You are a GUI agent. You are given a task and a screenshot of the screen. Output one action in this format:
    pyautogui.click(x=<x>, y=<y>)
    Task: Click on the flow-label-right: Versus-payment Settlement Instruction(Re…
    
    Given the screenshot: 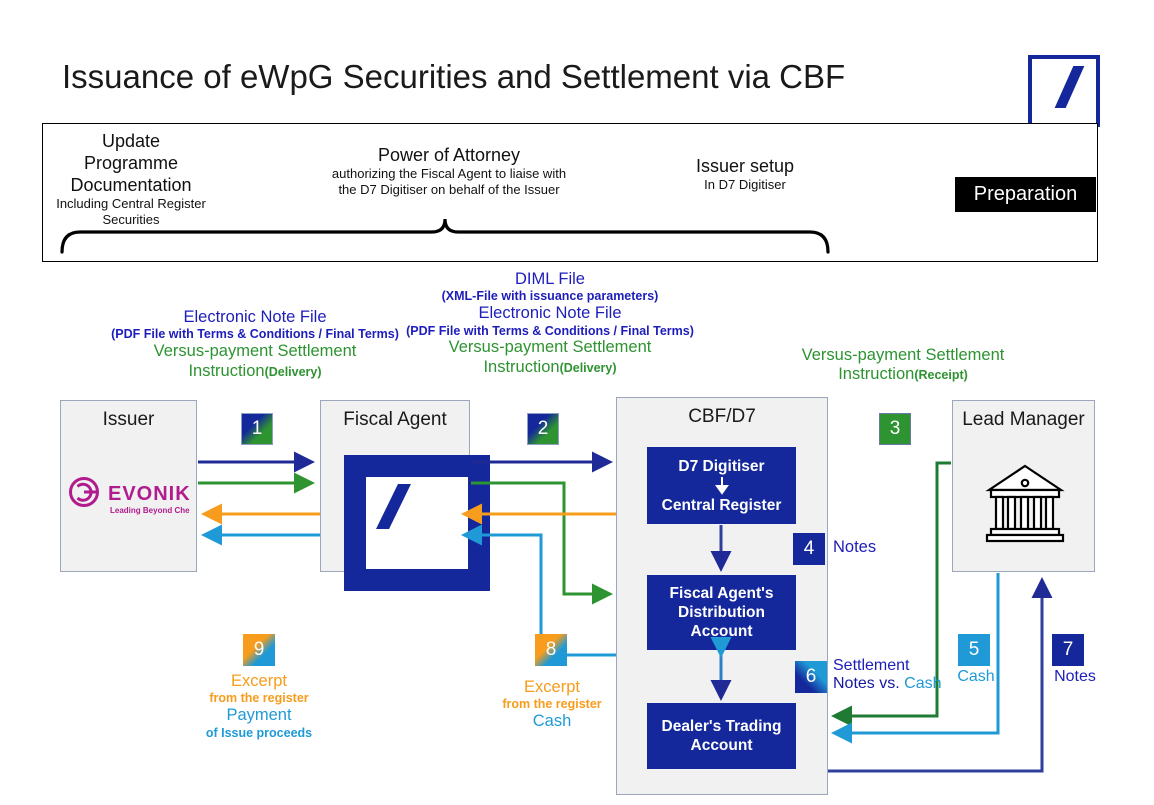 What is the action you would take?
    pyautogui.click(x=903, y=365)
    